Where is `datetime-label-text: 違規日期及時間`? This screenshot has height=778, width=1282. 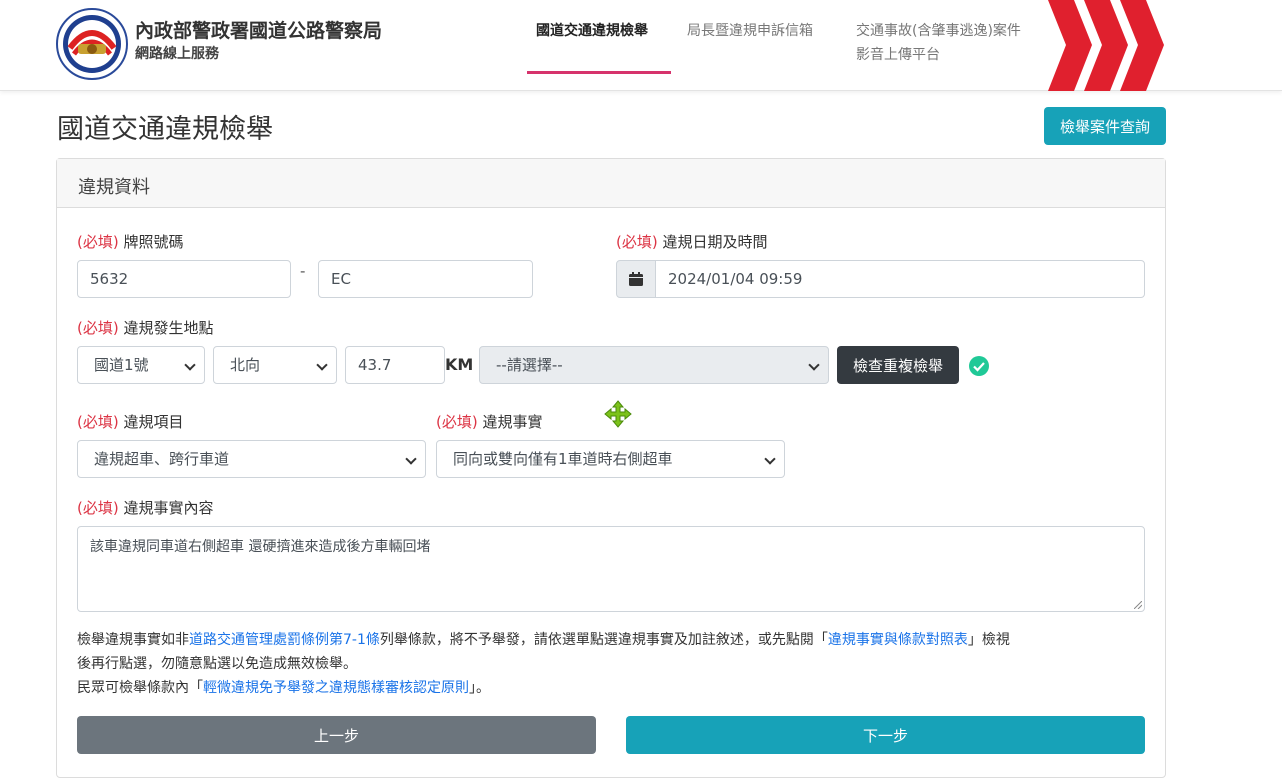 datetime-label-text: 違規日期及時間 is located at coordinates (715, 242).